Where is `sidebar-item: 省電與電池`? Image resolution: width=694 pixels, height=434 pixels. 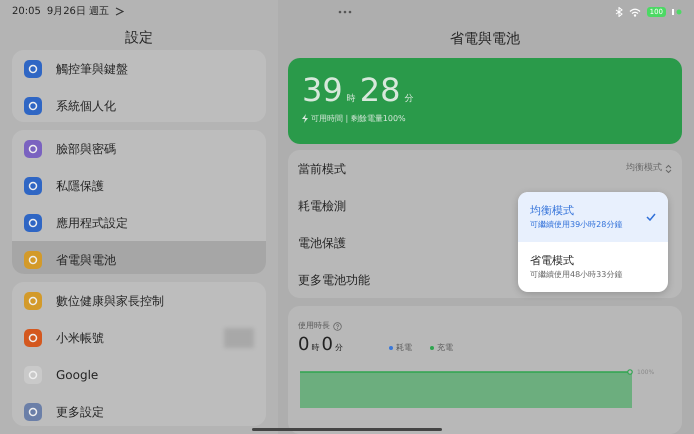 sidebar-item: 省電與電池 is located at coordinates (139, 257).